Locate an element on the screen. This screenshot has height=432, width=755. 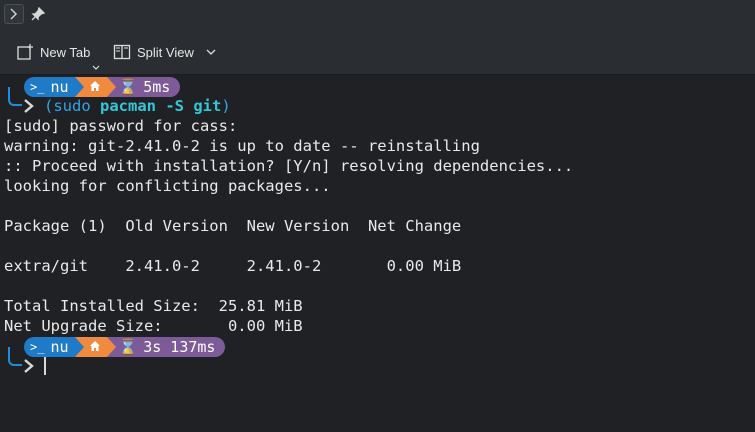
prompt-duration-segment: ⌛ 3s 137ms is located at coordinates (166, 347).